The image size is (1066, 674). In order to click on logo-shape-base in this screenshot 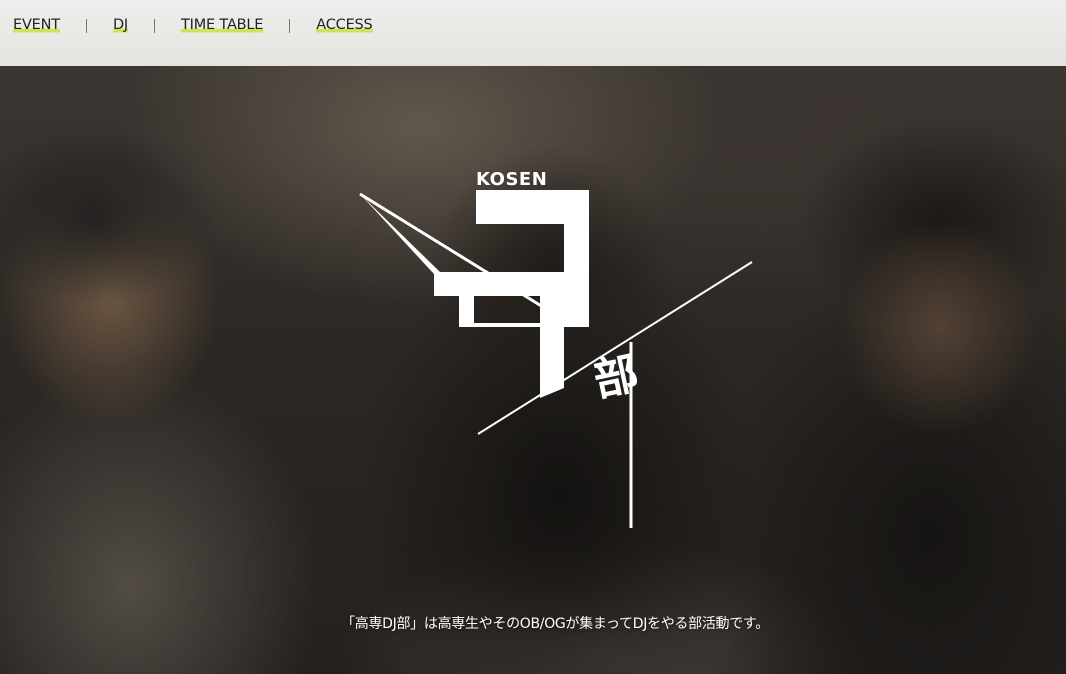, I will do `click(524, 325)`.